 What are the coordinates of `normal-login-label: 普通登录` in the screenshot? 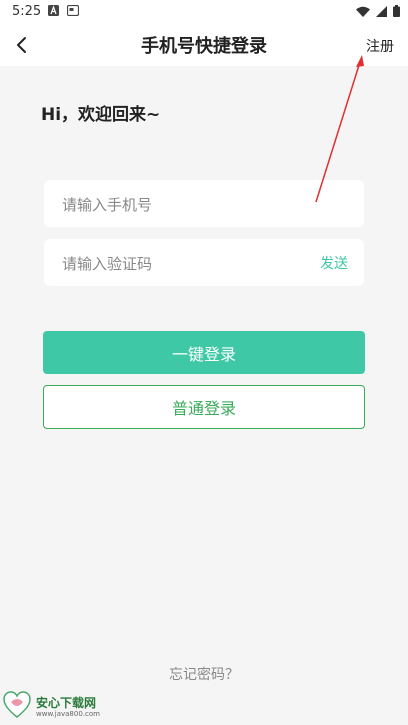 It's located at (203, 408).